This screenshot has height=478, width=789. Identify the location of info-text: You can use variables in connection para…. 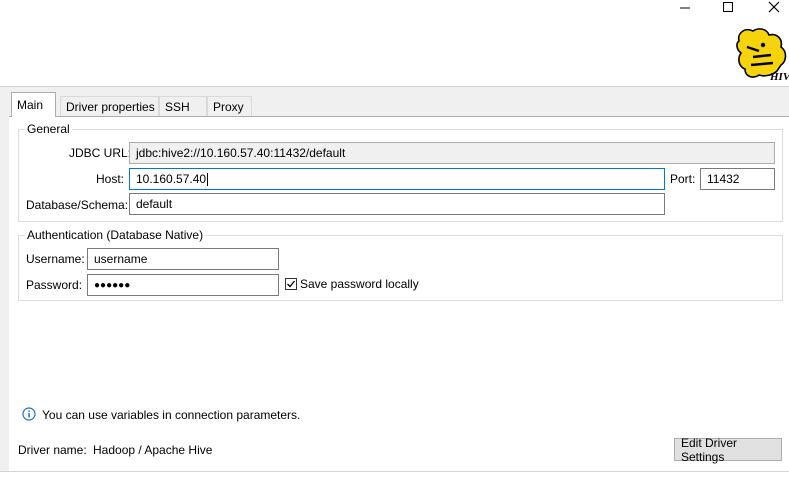
(171, 415).